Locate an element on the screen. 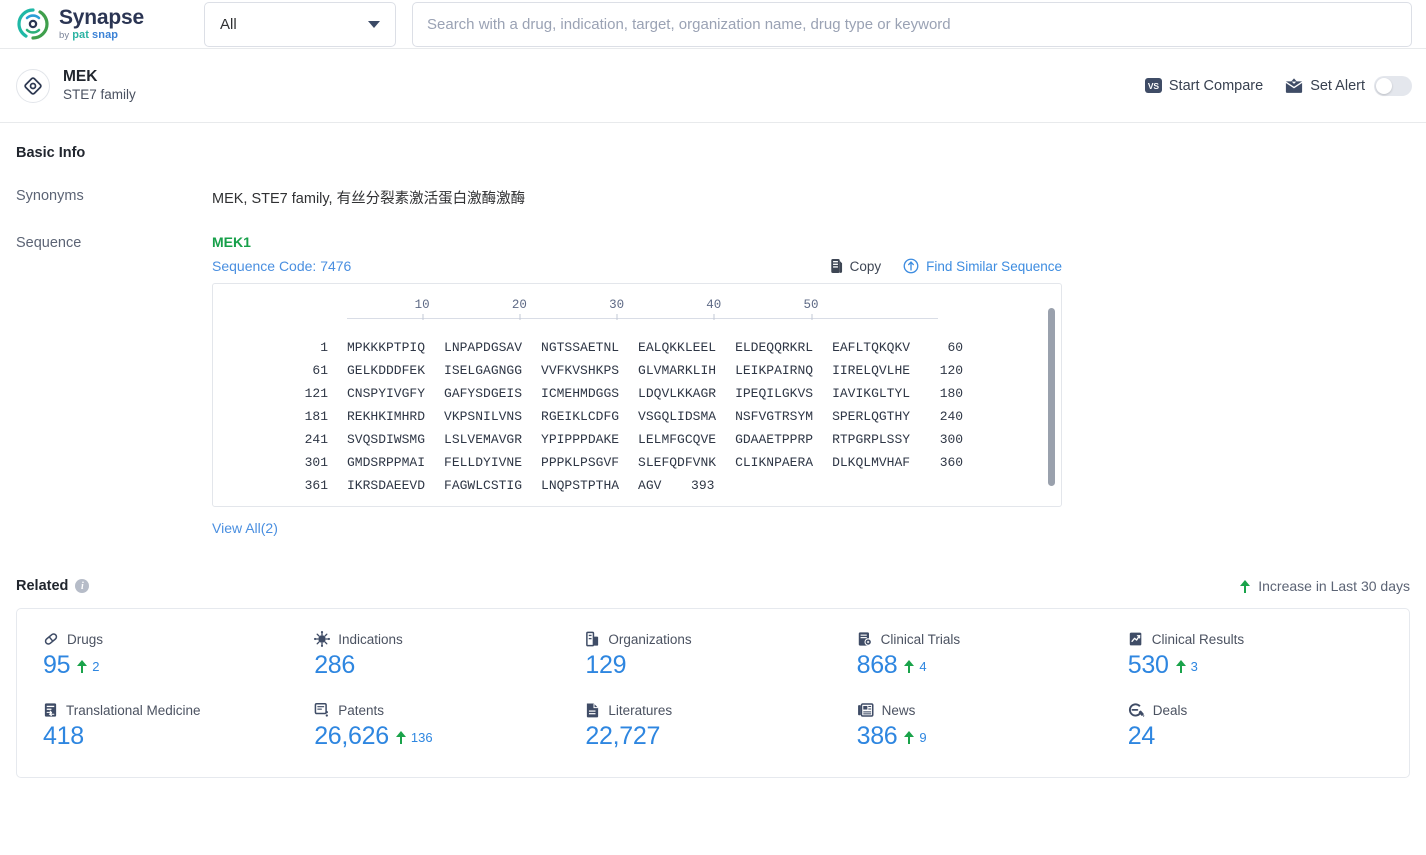  stat-delta-number: 9 is located at coordinates (923, 737).